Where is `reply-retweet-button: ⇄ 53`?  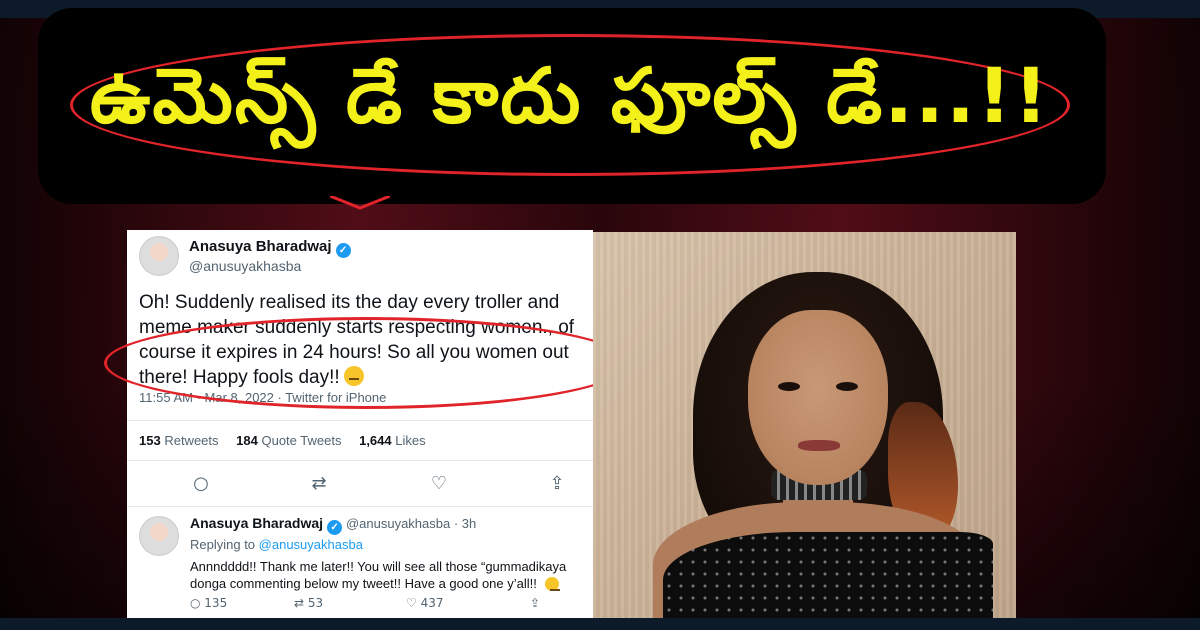 reply-retweet-button: ⇄ 53 is located at coordinates (308, 603).